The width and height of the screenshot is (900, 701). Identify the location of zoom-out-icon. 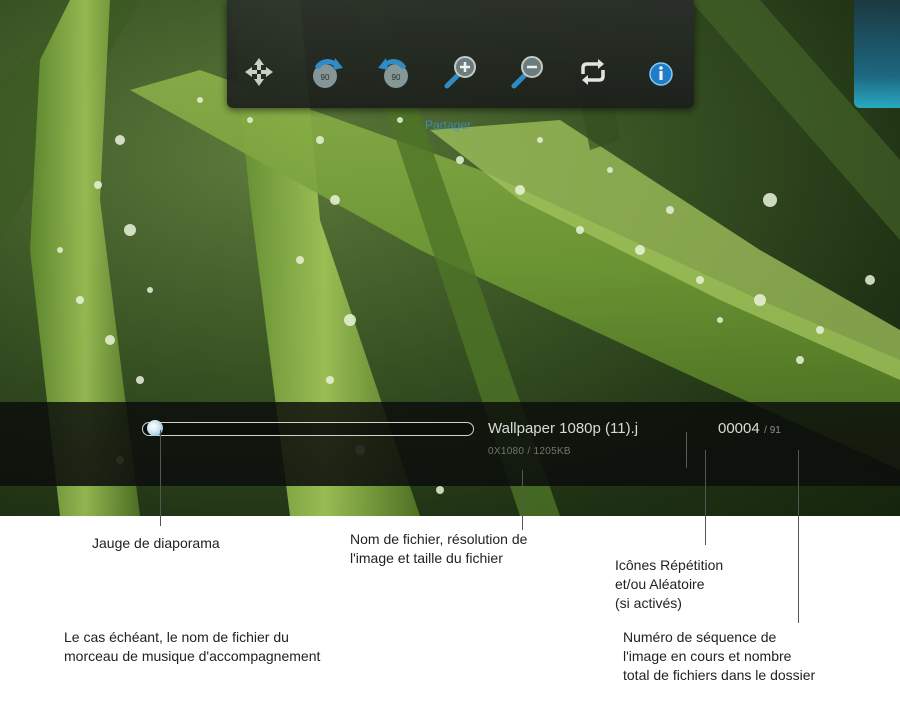
(527, 72).